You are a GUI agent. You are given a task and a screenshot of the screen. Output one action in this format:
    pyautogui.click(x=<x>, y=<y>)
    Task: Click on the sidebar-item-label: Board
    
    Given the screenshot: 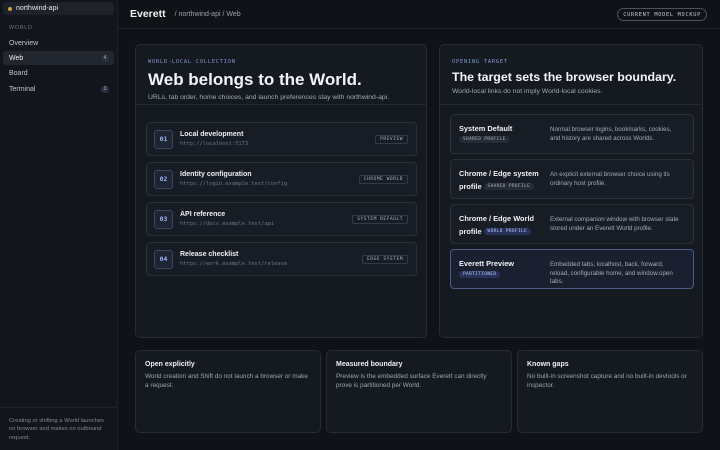 What is the action you would take?
    pyautogui.click(x=18, y=74)
    